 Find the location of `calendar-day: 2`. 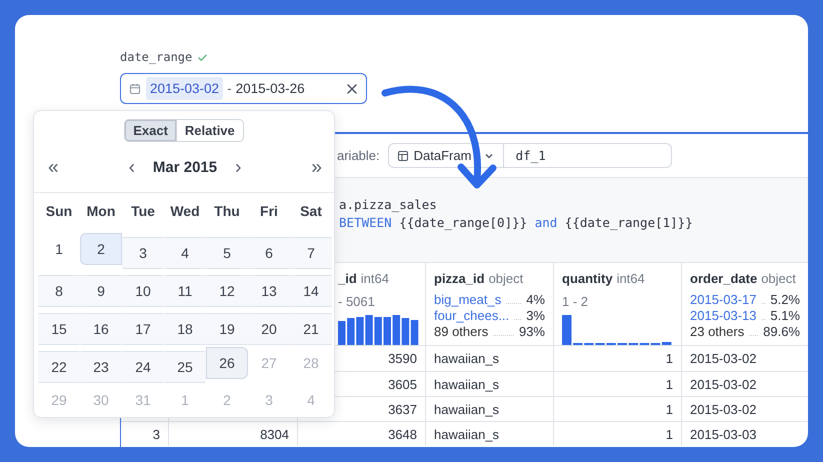

calendar-day: 2 is located at coordinates (101, 249).